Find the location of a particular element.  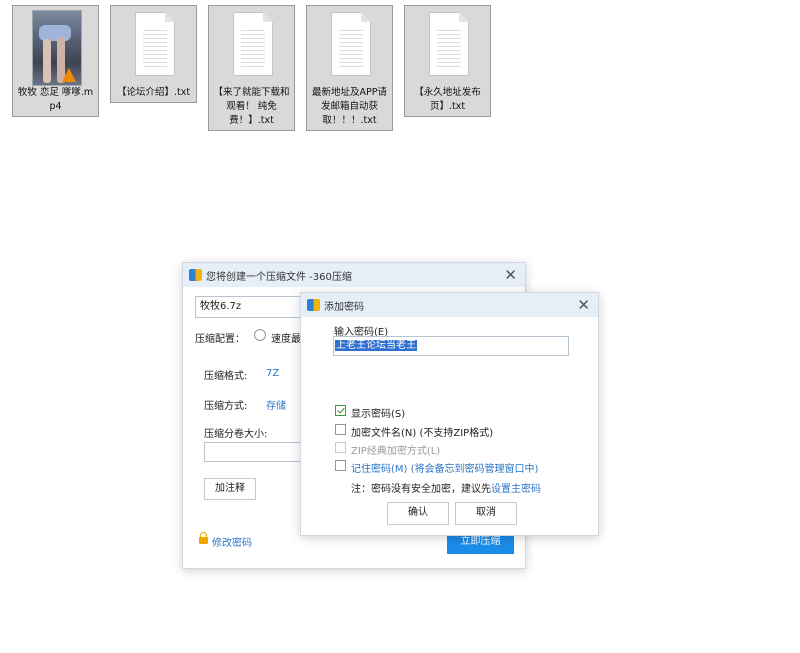

compress-dialog-title: 您将创建一个压缩文件 -360压缩 is located at coordinates (279, 277).